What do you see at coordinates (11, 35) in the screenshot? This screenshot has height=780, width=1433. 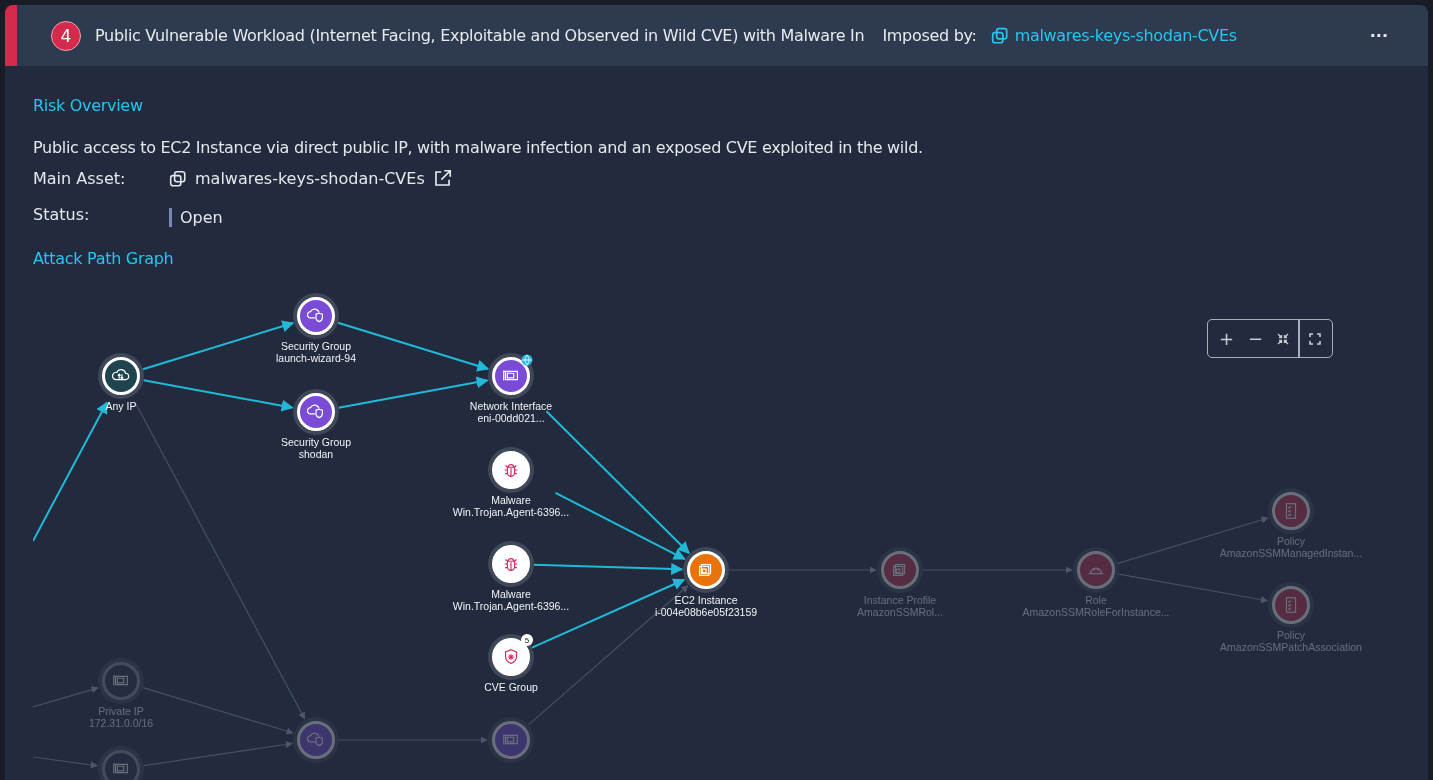 I see `severity-stripe` at bounding box center [11, 35].